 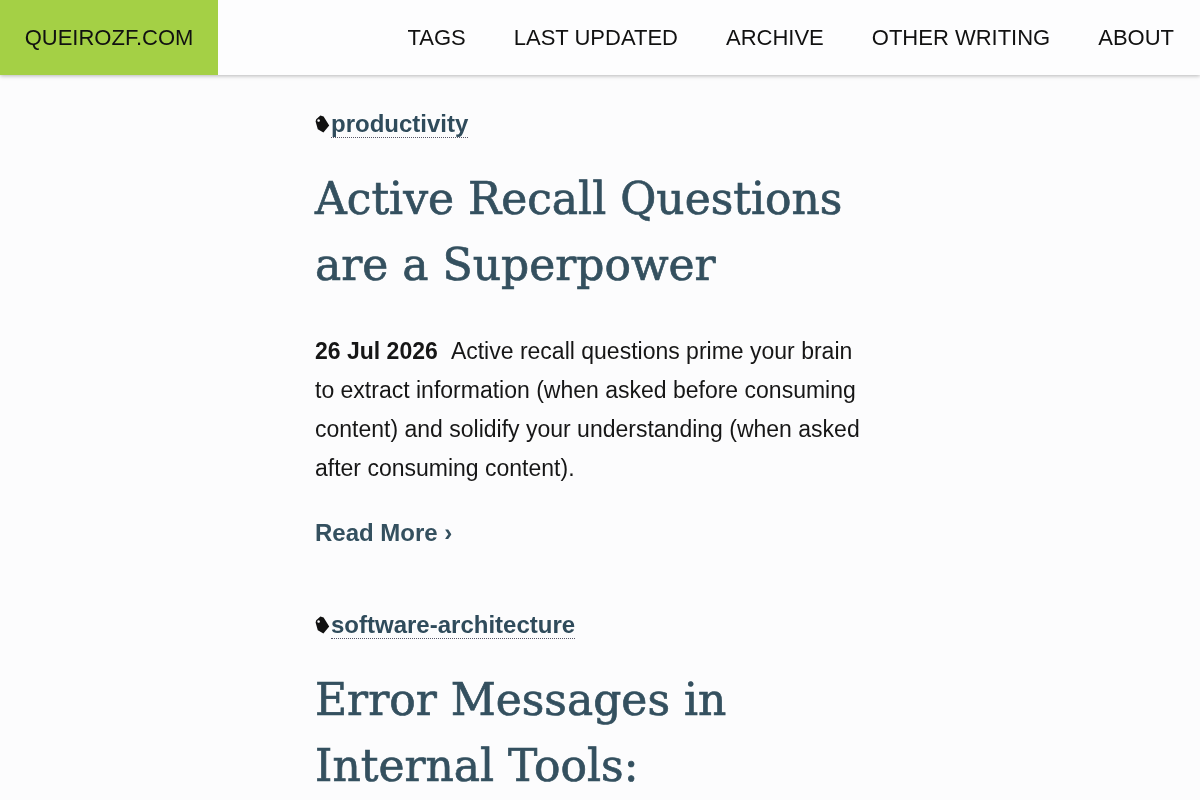 I want to click on post-title-link: Active Recall Questions are a Superpower, so click(x=605, y=232).